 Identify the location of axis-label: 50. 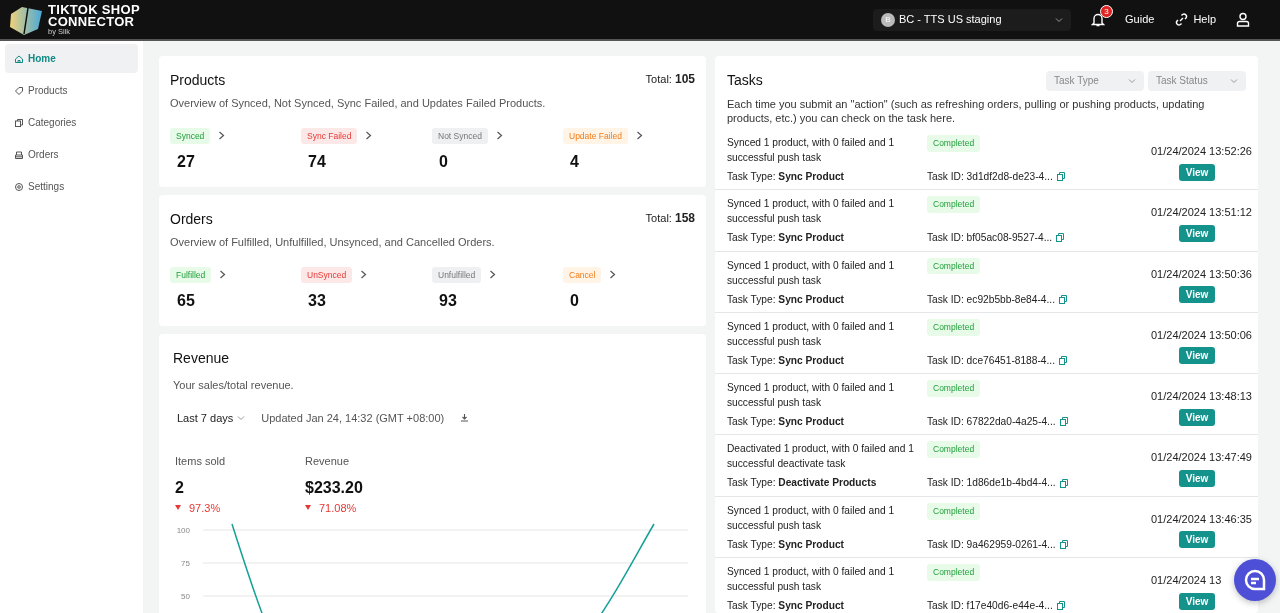
(185, 596).